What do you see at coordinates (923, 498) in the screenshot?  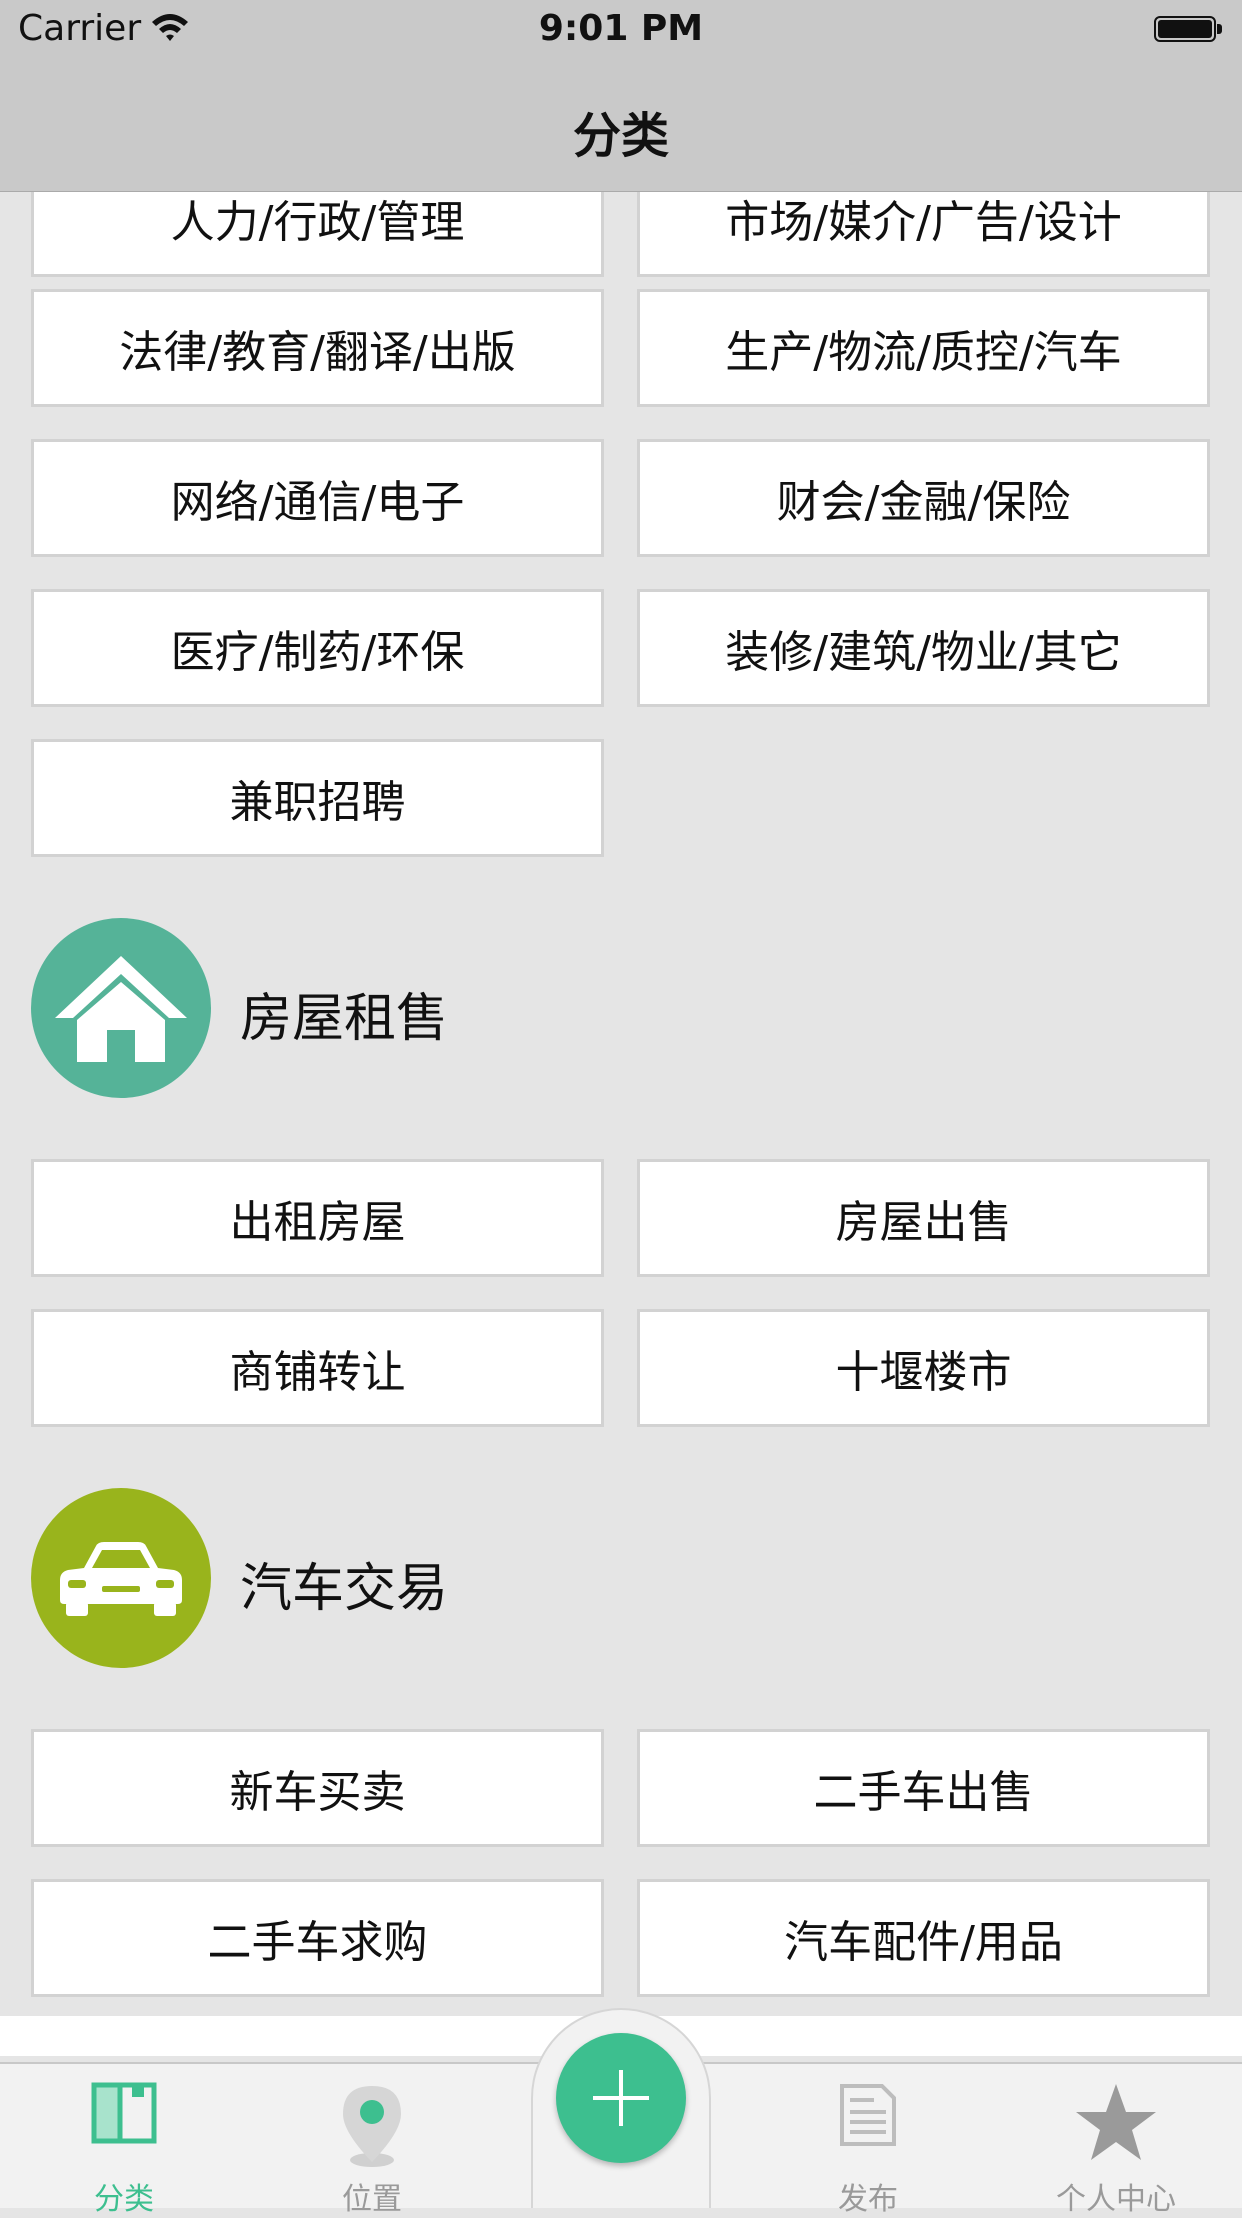 I see `category-button: 财会/金融/保险` at bounding box center [923, 498].